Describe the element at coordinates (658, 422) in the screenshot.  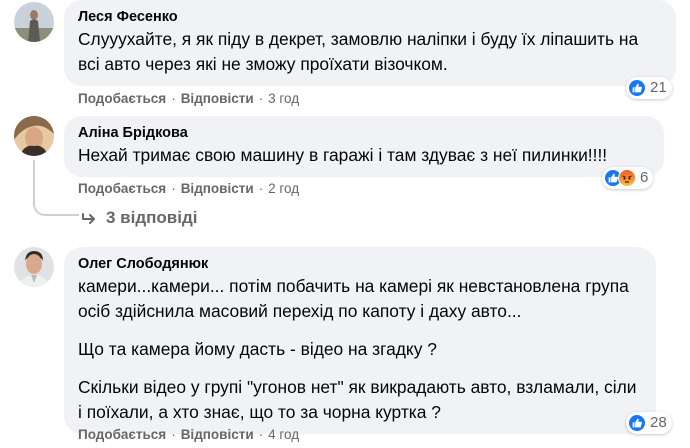
I see `reaction-count: 28` at that location.